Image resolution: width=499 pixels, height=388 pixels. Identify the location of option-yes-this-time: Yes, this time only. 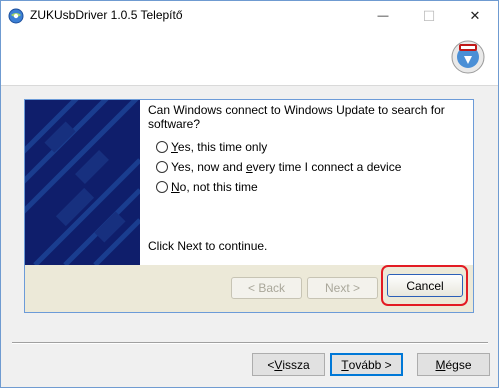
(211, 147).